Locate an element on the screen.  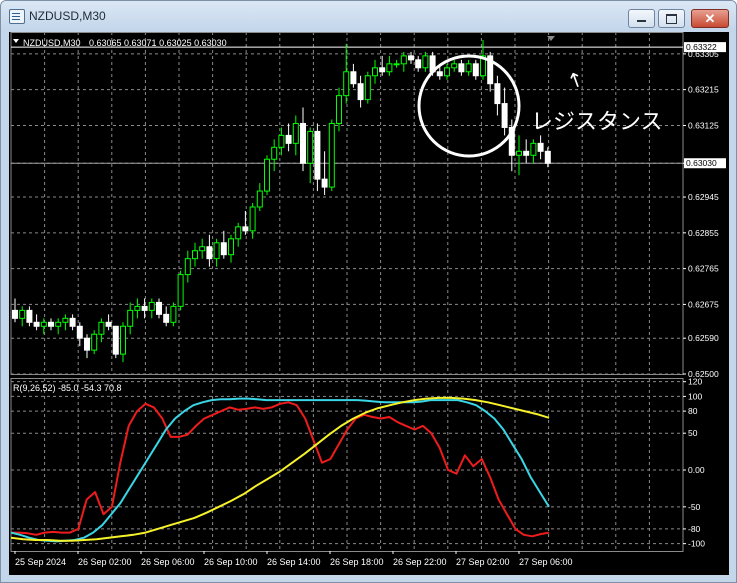
window-title: NZDUSD,M30 is located at coordinates (67, 16).